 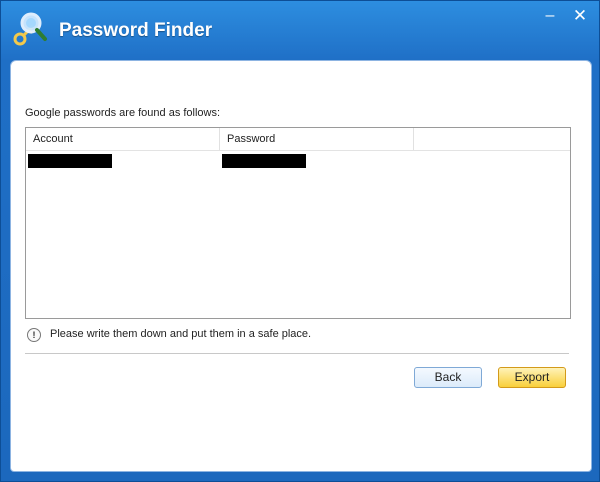 What do you see at coordinates (70, 161) in the screenshot?
I see `account-cell-redacted` at bounding box center [70, 161].